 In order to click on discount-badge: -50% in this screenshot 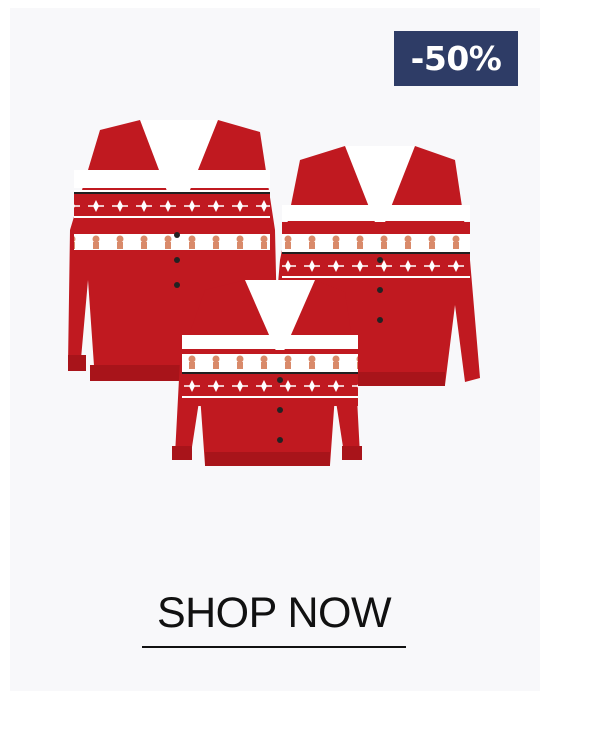, I will do `click(456, 58)`.